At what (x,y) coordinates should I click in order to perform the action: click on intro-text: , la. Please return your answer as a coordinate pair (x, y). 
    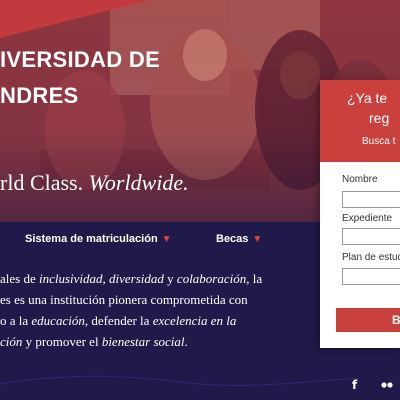
    Looking at the image, I should click on (254, 278).